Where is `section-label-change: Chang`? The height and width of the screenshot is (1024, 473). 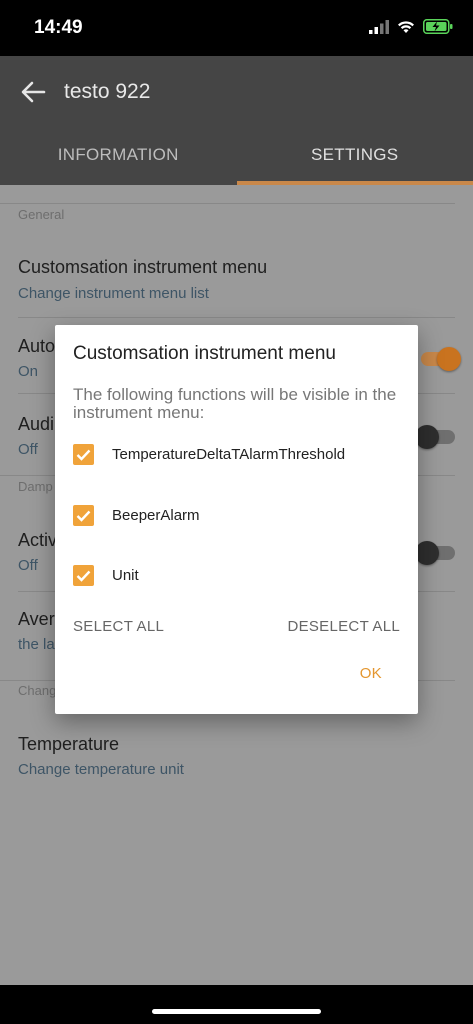
section-label-change: Chang is located at coordinates (37, 690).